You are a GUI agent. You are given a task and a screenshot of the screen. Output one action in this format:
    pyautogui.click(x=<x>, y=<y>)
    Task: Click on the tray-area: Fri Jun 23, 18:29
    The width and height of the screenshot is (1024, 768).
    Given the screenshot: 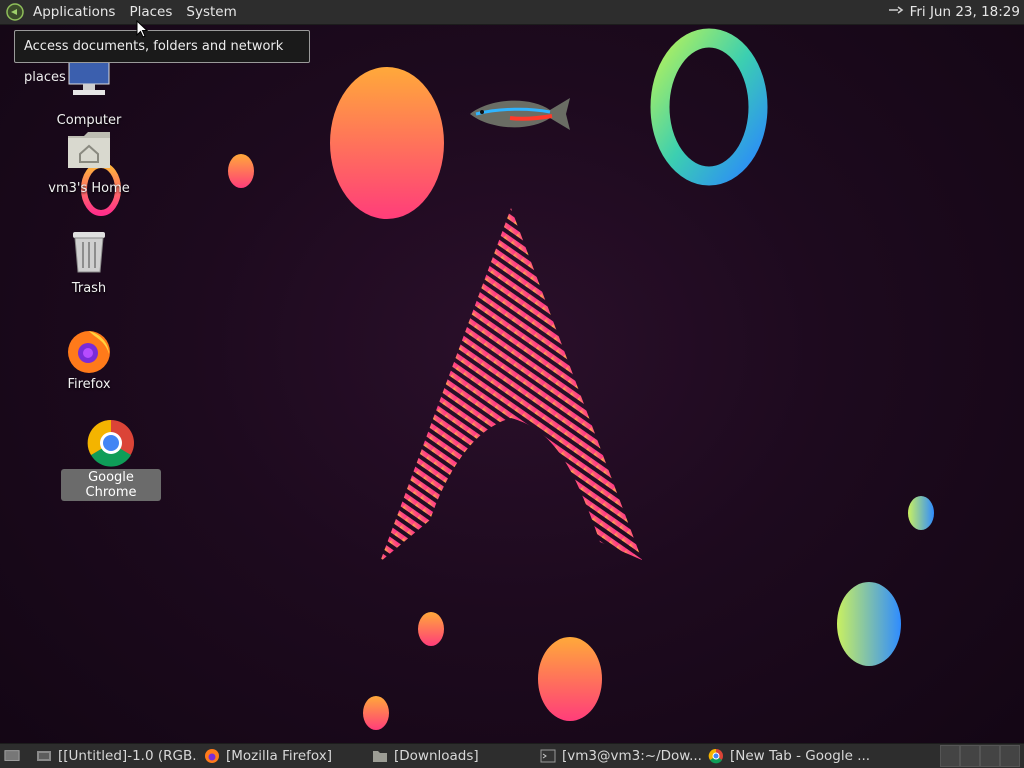 What is the action you would take?
    pyautogui.click(x=954, y=12)
    